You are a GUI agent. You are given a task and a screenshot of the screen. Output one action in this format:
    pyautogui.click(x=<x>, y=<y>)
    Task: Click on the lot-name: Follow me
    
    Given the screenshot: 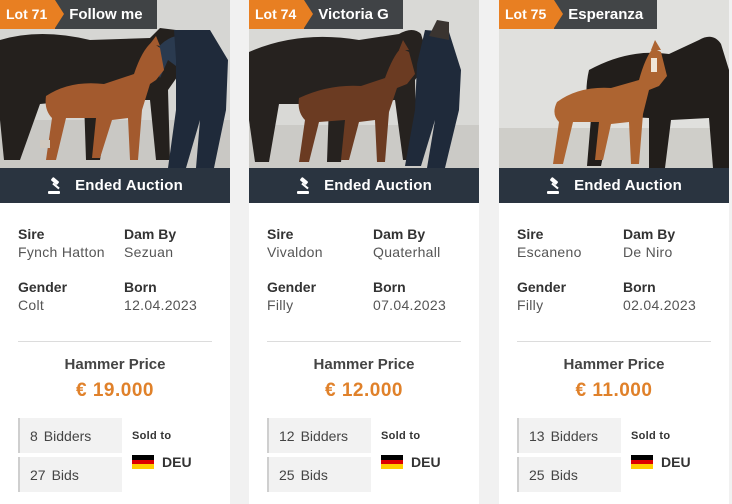 What is the action you would take?
    pyautogui.click(x=105, y=14)
    